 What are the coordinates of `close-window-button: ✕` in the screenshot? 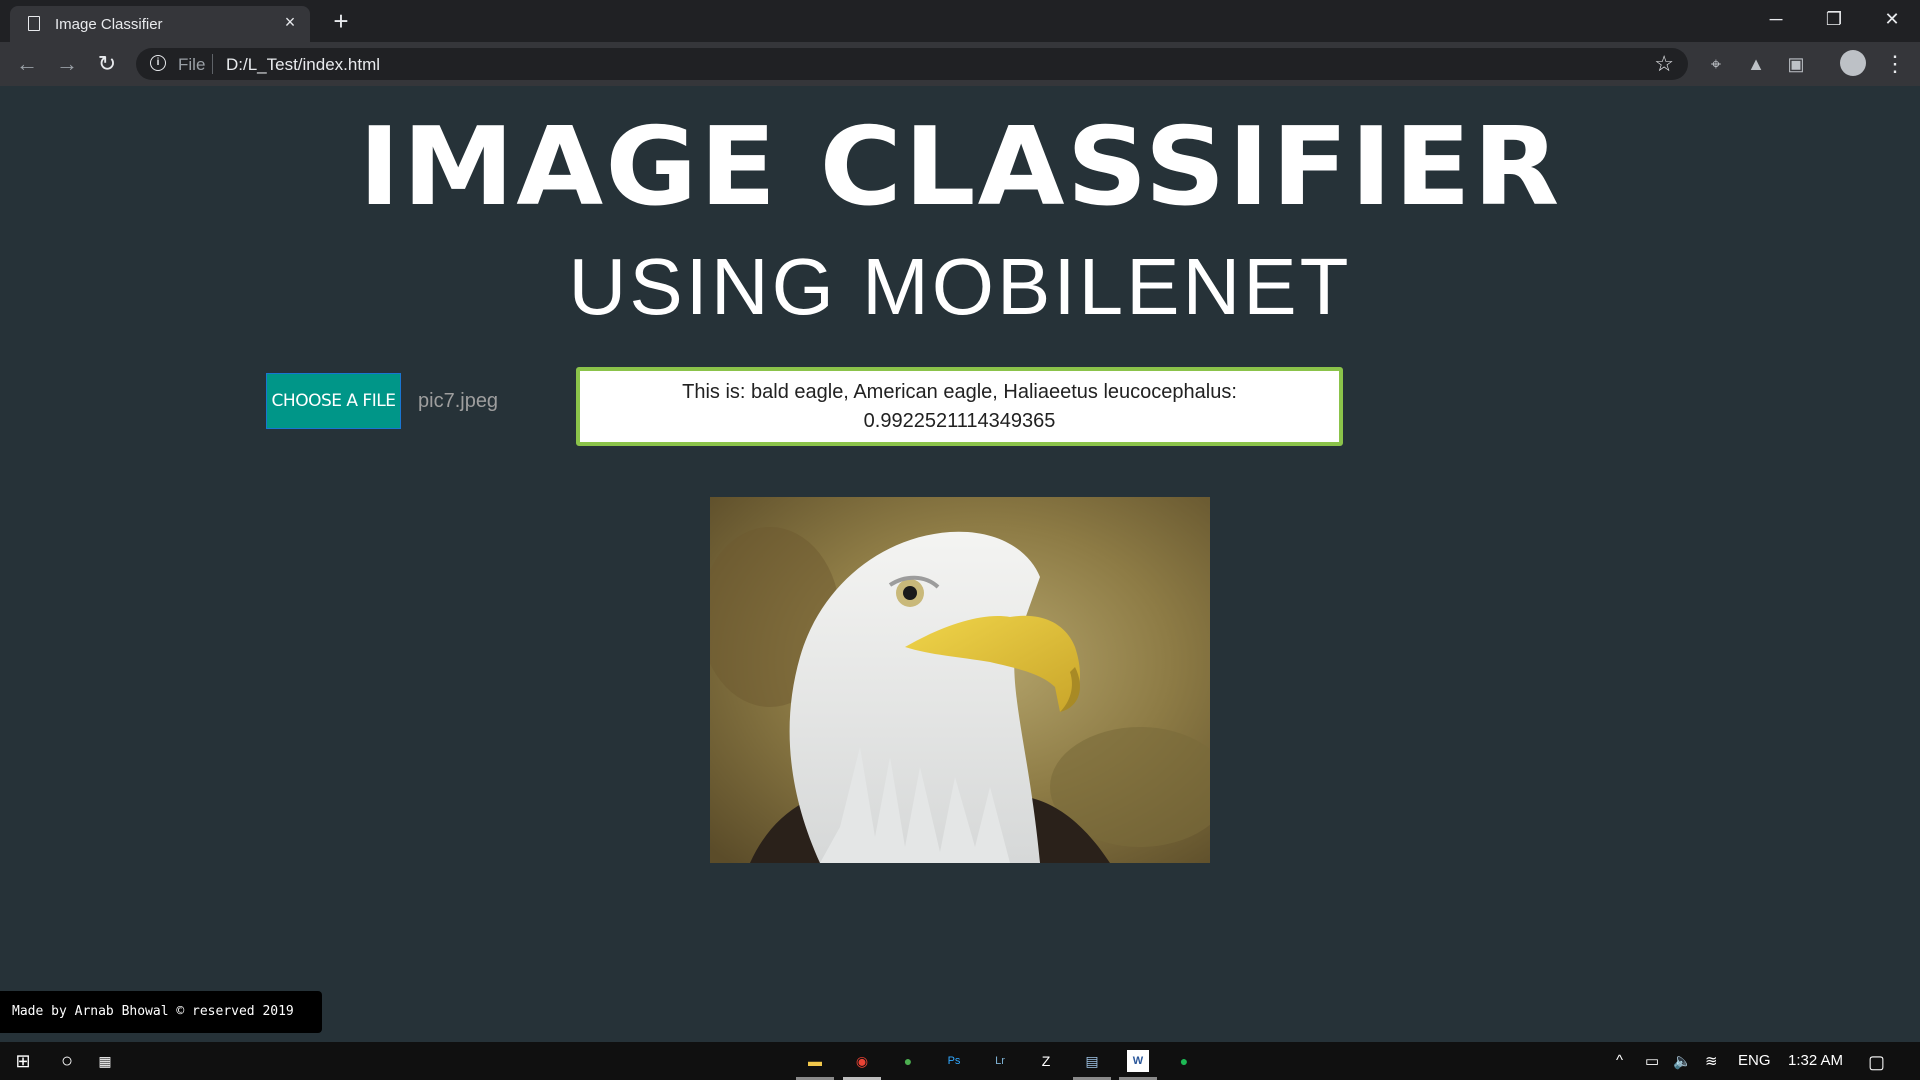 It's located at (1892, 19).